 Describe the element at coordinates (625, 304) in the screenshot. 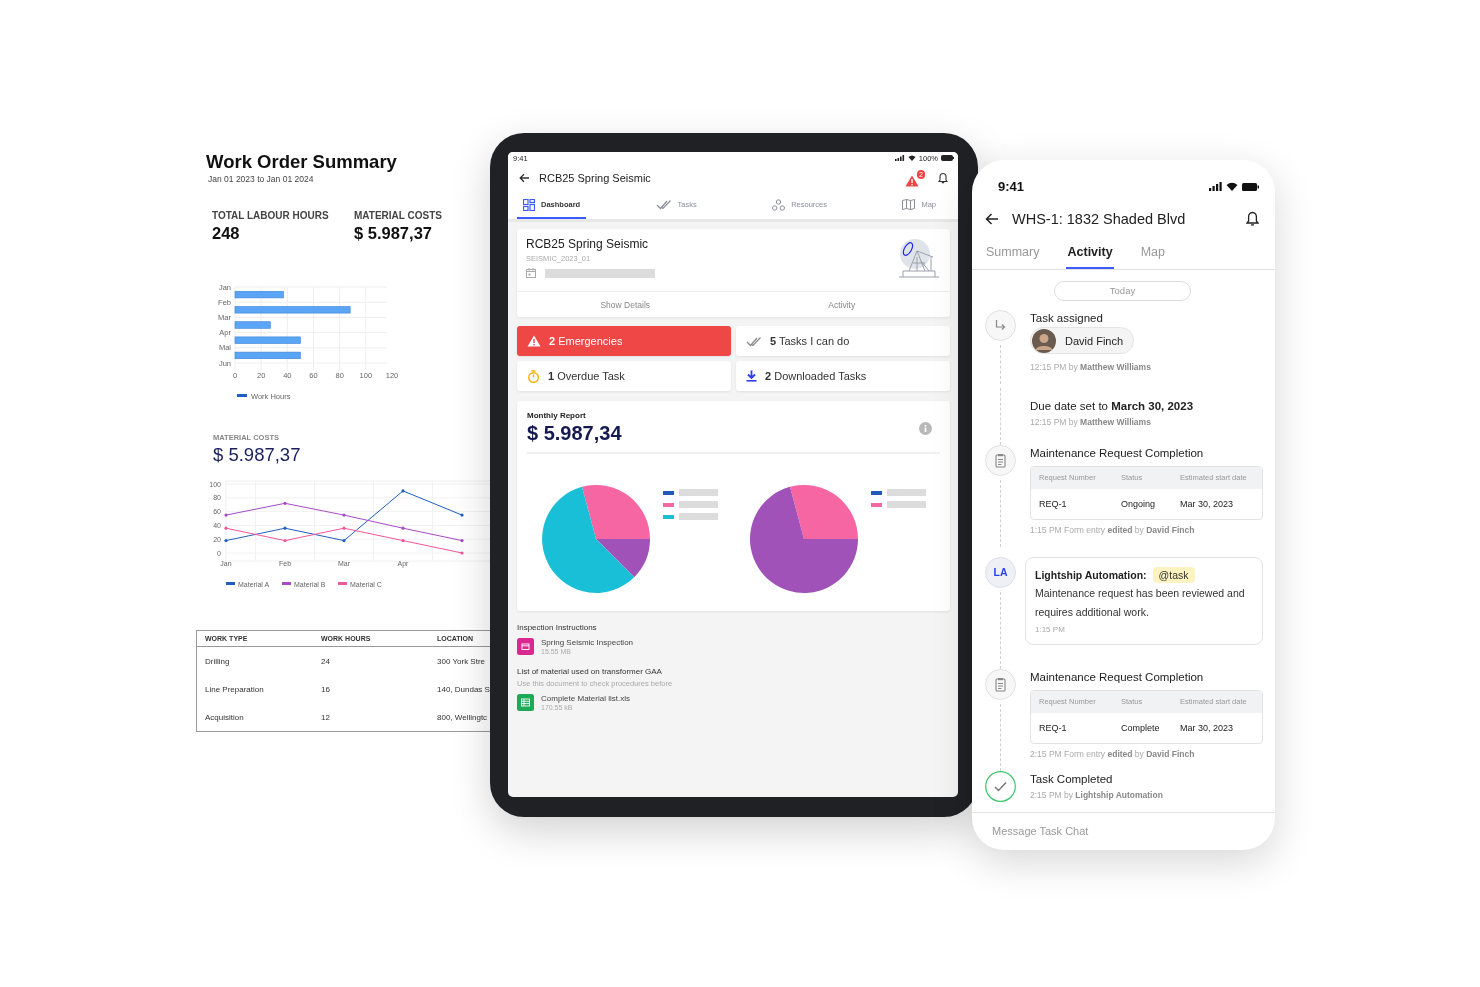

I see `link-button: Show Details` at that location.